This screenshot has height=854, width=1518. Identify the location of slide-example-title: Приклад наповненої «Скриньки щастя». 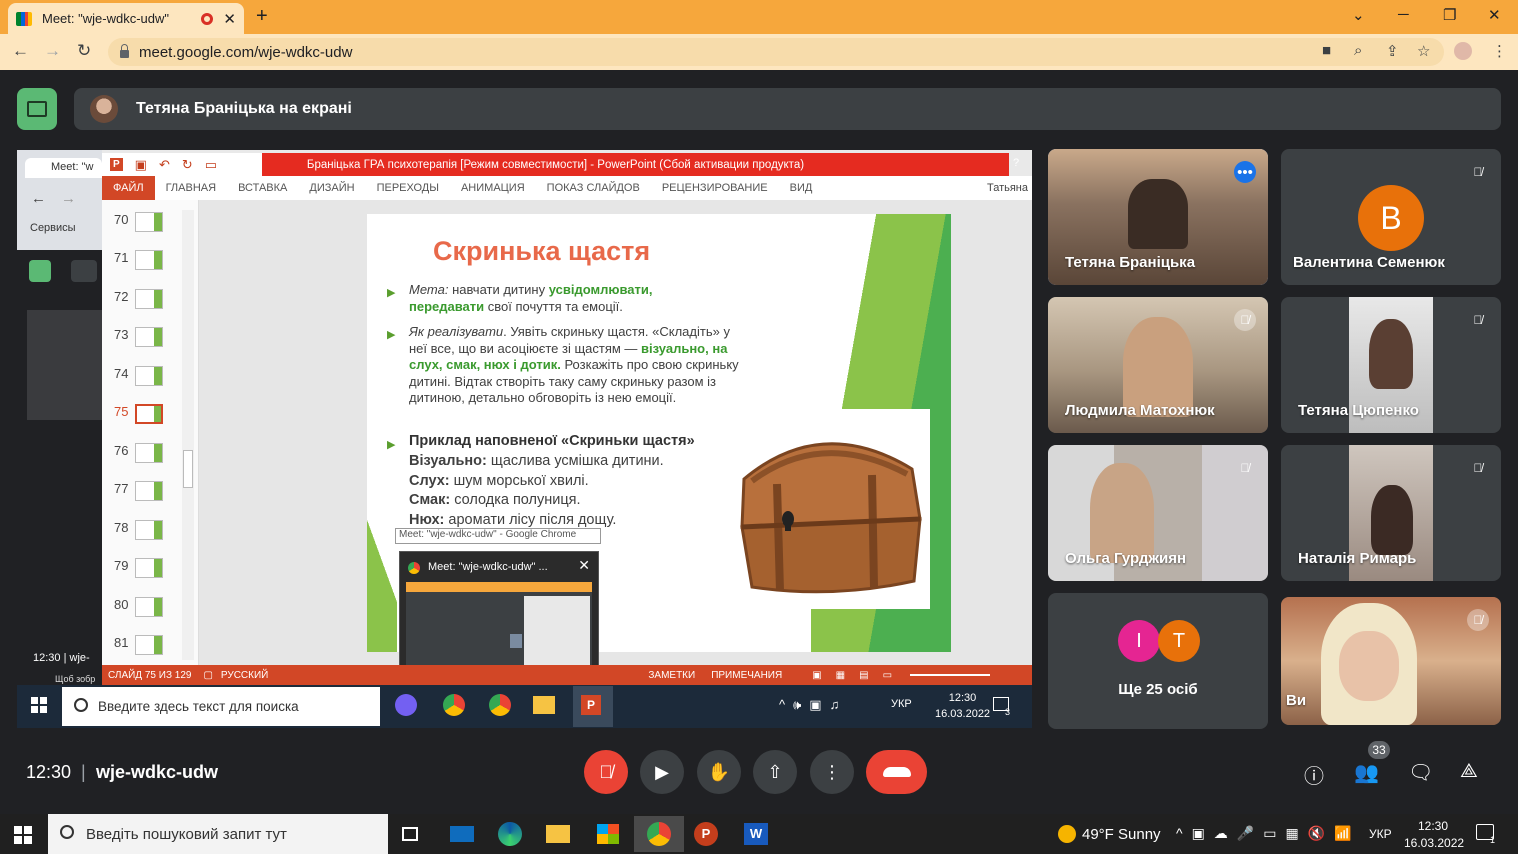
(552, 441).